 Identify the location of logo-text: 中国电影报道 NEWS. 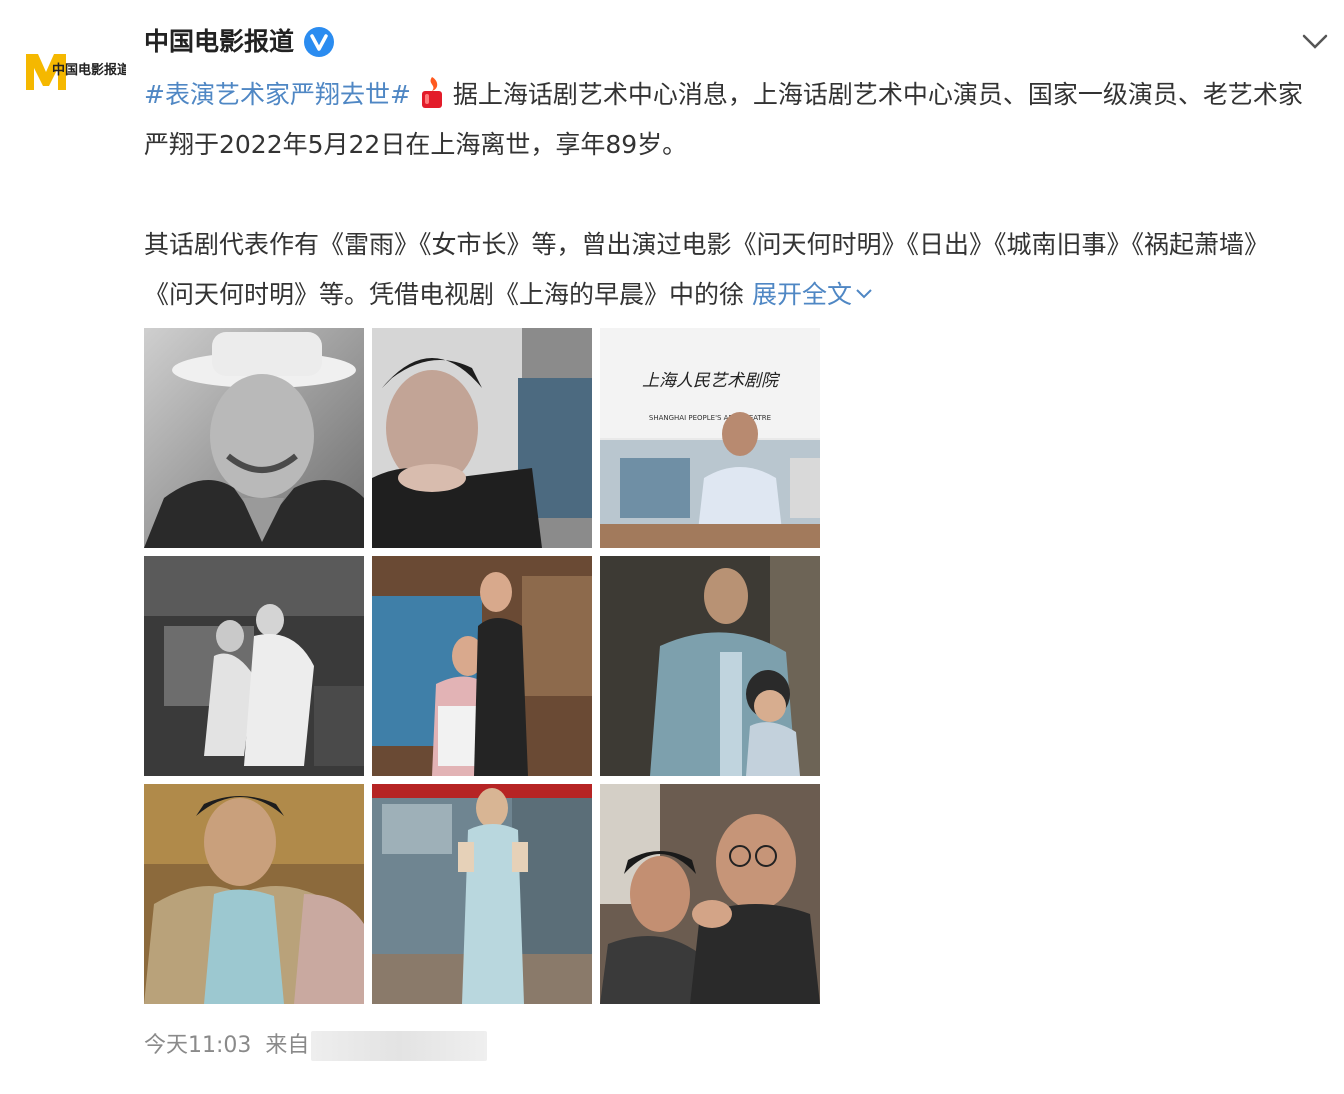
(89, 70).